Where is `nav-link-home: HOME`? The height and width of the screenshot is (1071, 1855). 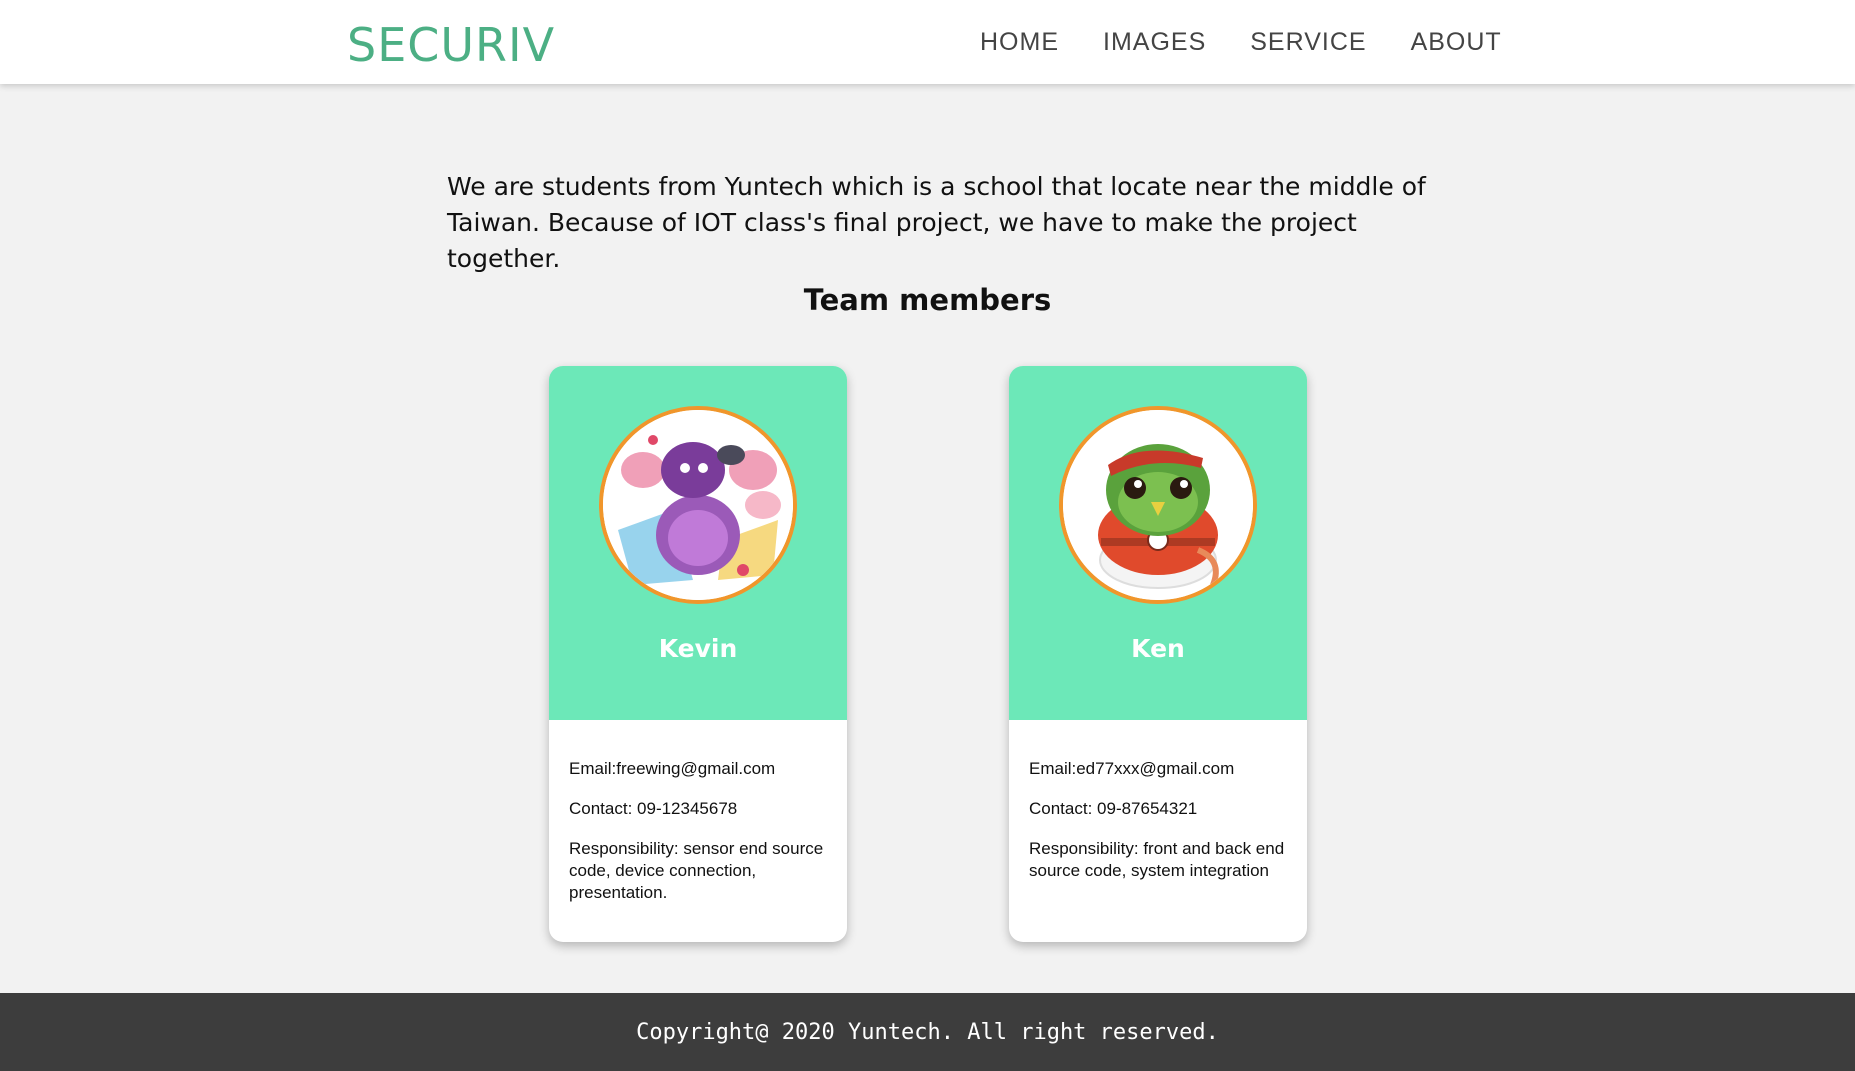 nav-link-home: HOME is located at coordinates (1019, 42).